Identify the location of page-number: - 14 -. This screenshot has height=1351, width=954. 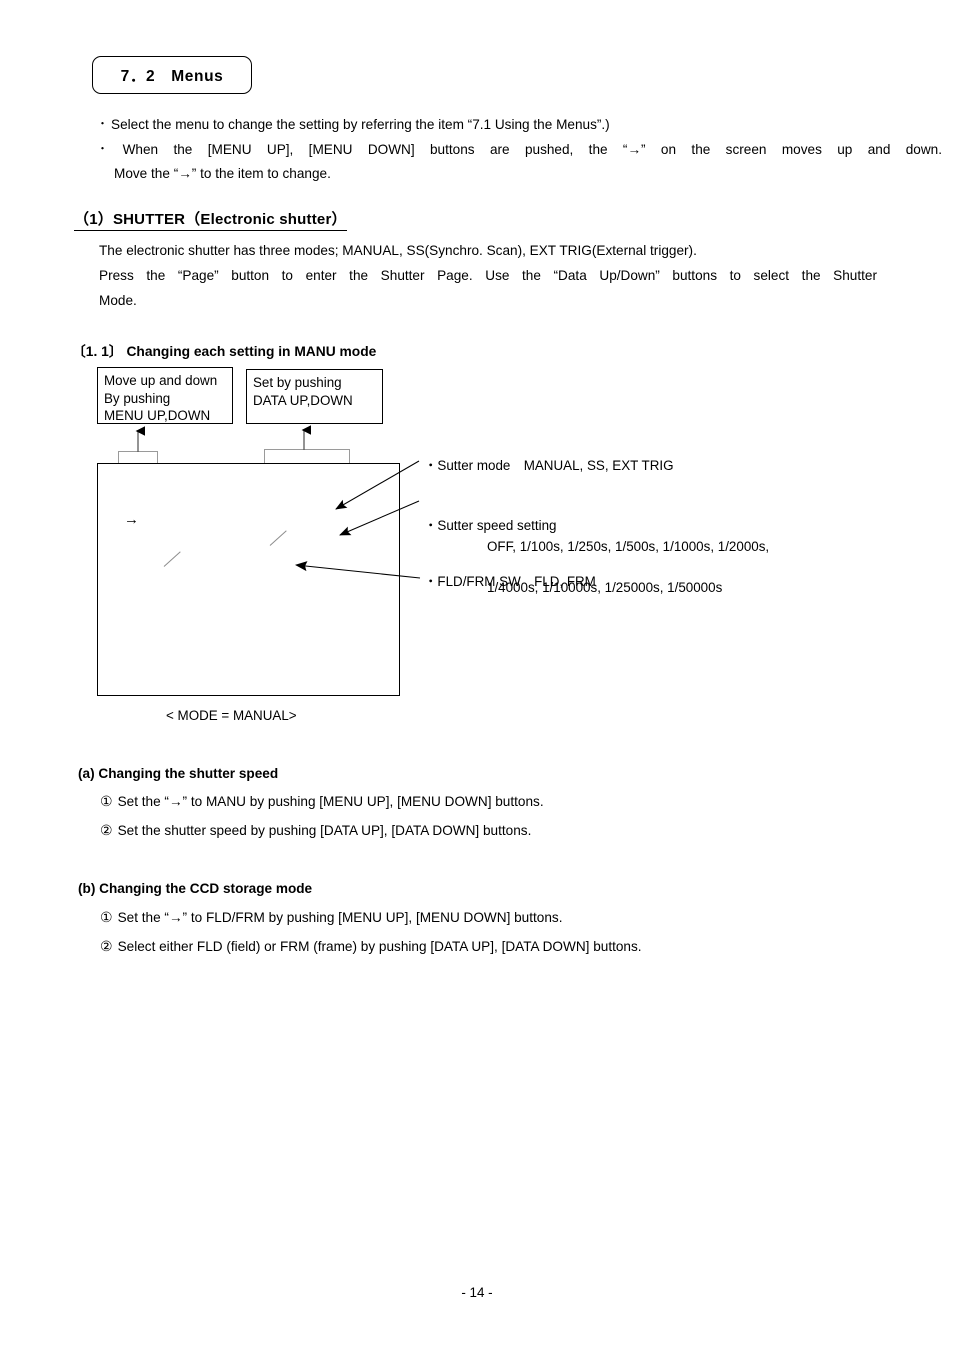
(477, 1292).